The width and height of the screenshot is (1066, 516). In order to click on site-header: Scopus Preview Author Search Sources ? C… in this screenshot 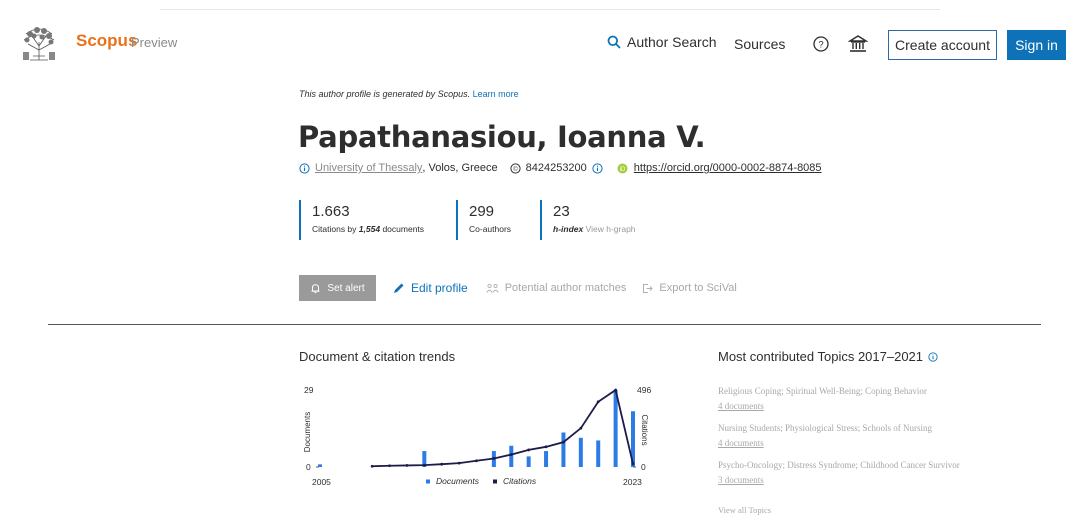, I will do `click(533, 44)`.